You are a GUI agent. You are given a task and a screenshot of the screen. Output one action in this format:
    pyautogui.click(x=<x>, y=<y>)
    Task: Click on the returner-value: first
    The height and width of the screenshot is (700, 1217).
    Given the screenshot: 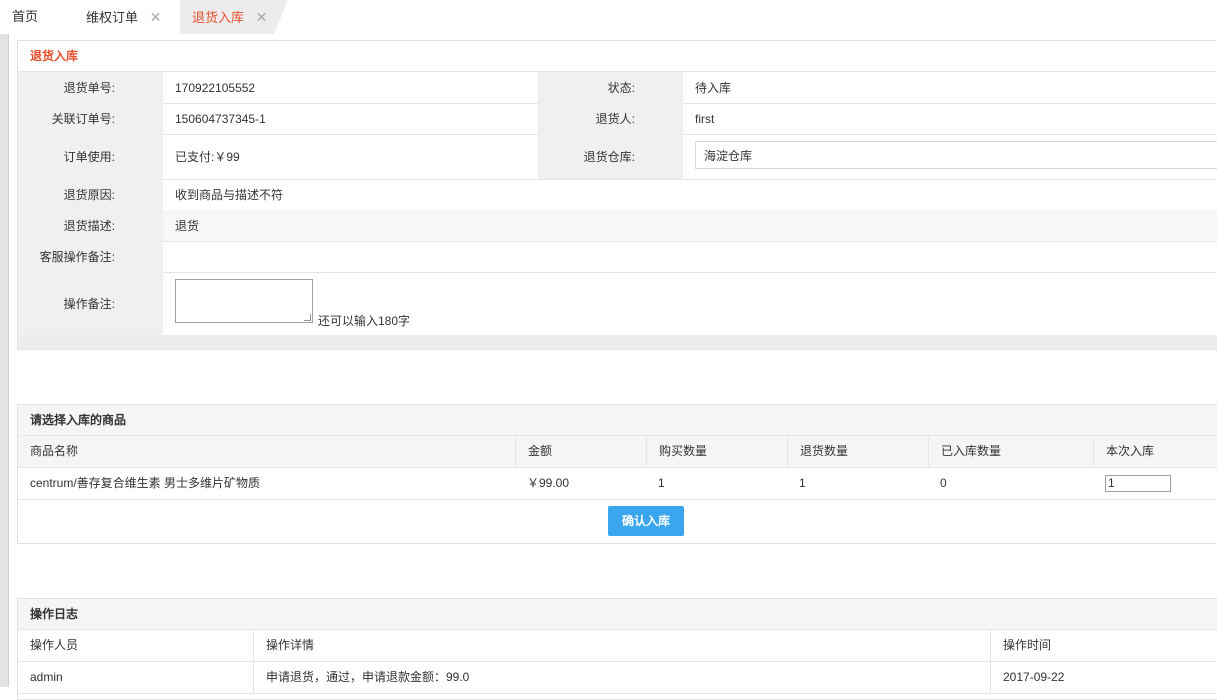 What is the action you would take?
    pyautogui.click(x=705, y=118)
    